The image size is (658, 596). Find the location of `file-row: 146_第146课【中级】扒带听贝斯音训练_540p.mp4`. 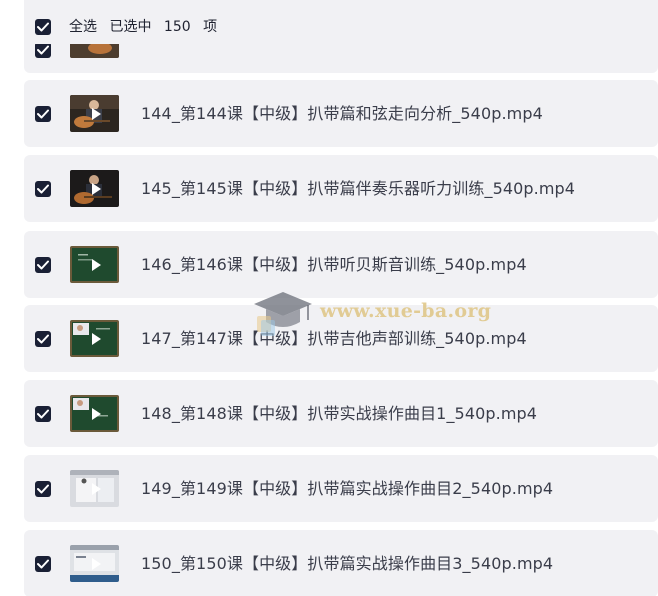

file-row: 146_第146课【中级】扒带听贝斯音训练_540p.mp4 is located at coordinates (341, 264).